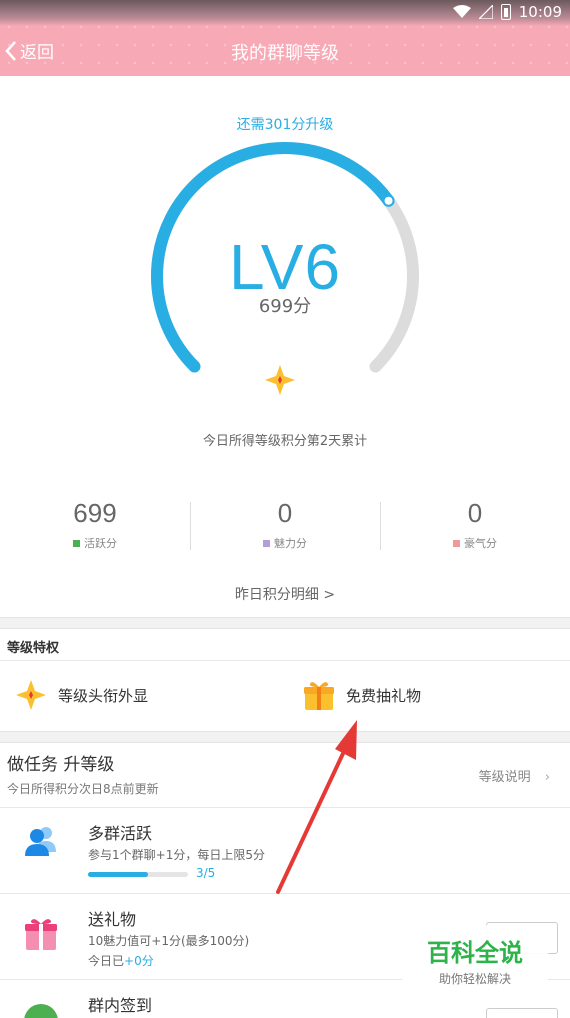 The height and width of the screenshot is (1018, 570). Describe the element at coordinates (540, 12) in the screenshot. I see `status-time: 10:09` at that location.